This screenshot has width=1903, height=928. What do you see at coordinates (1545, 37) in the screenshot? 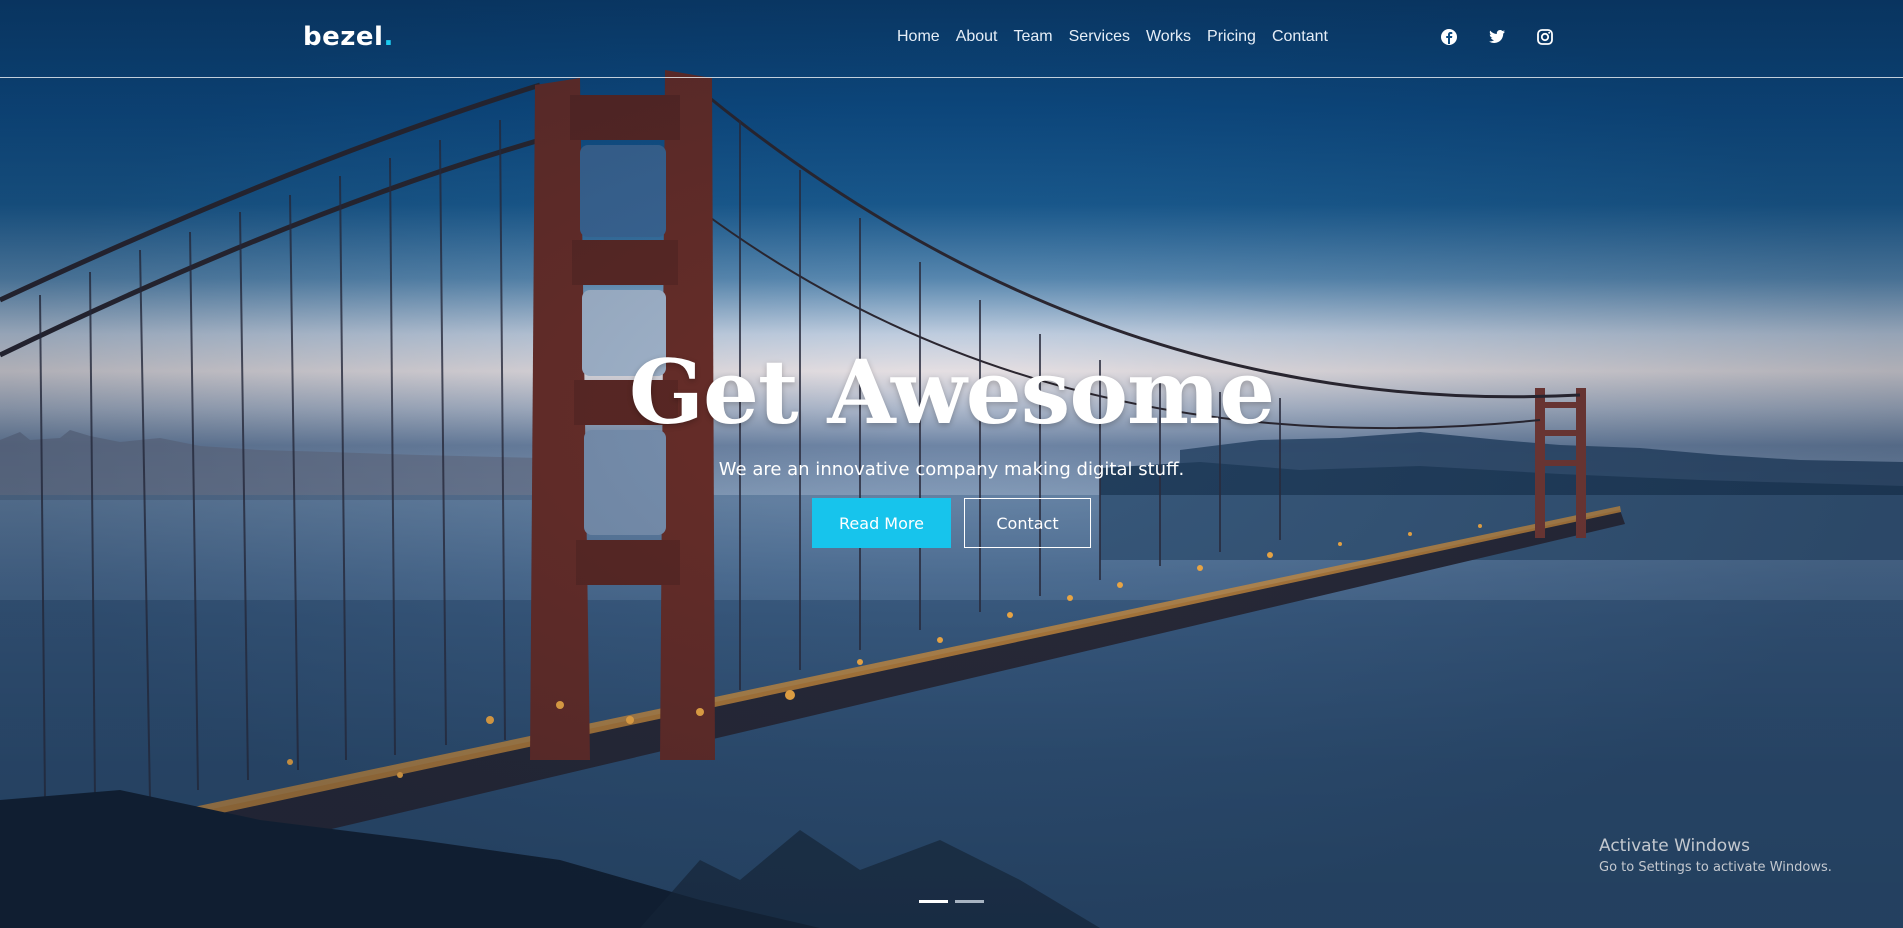
I see `instagram-icon` at bounding box center [1545, 37].